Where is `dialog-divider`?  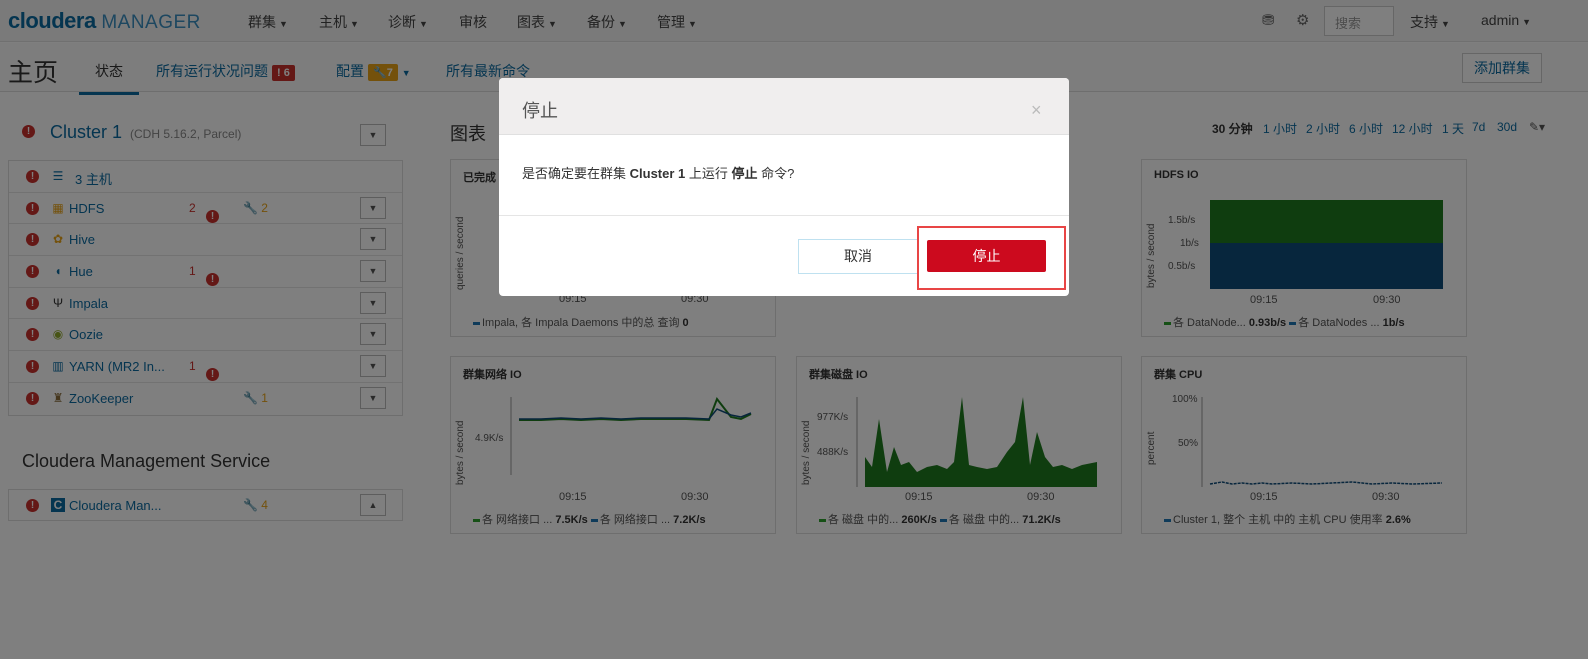
dialog-divider is located at coordinates (784, 215).